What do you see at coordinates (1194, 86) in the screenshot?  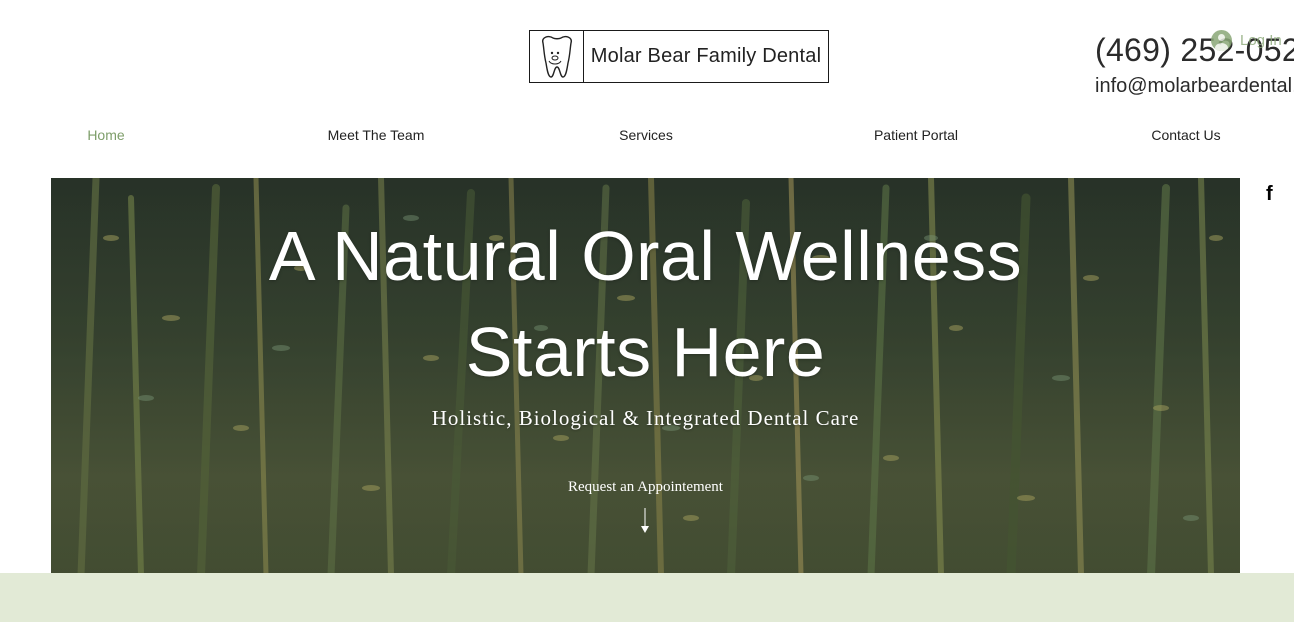 I see `email-address: info@molarbeardental.com` at bounding box center [1194, 86].